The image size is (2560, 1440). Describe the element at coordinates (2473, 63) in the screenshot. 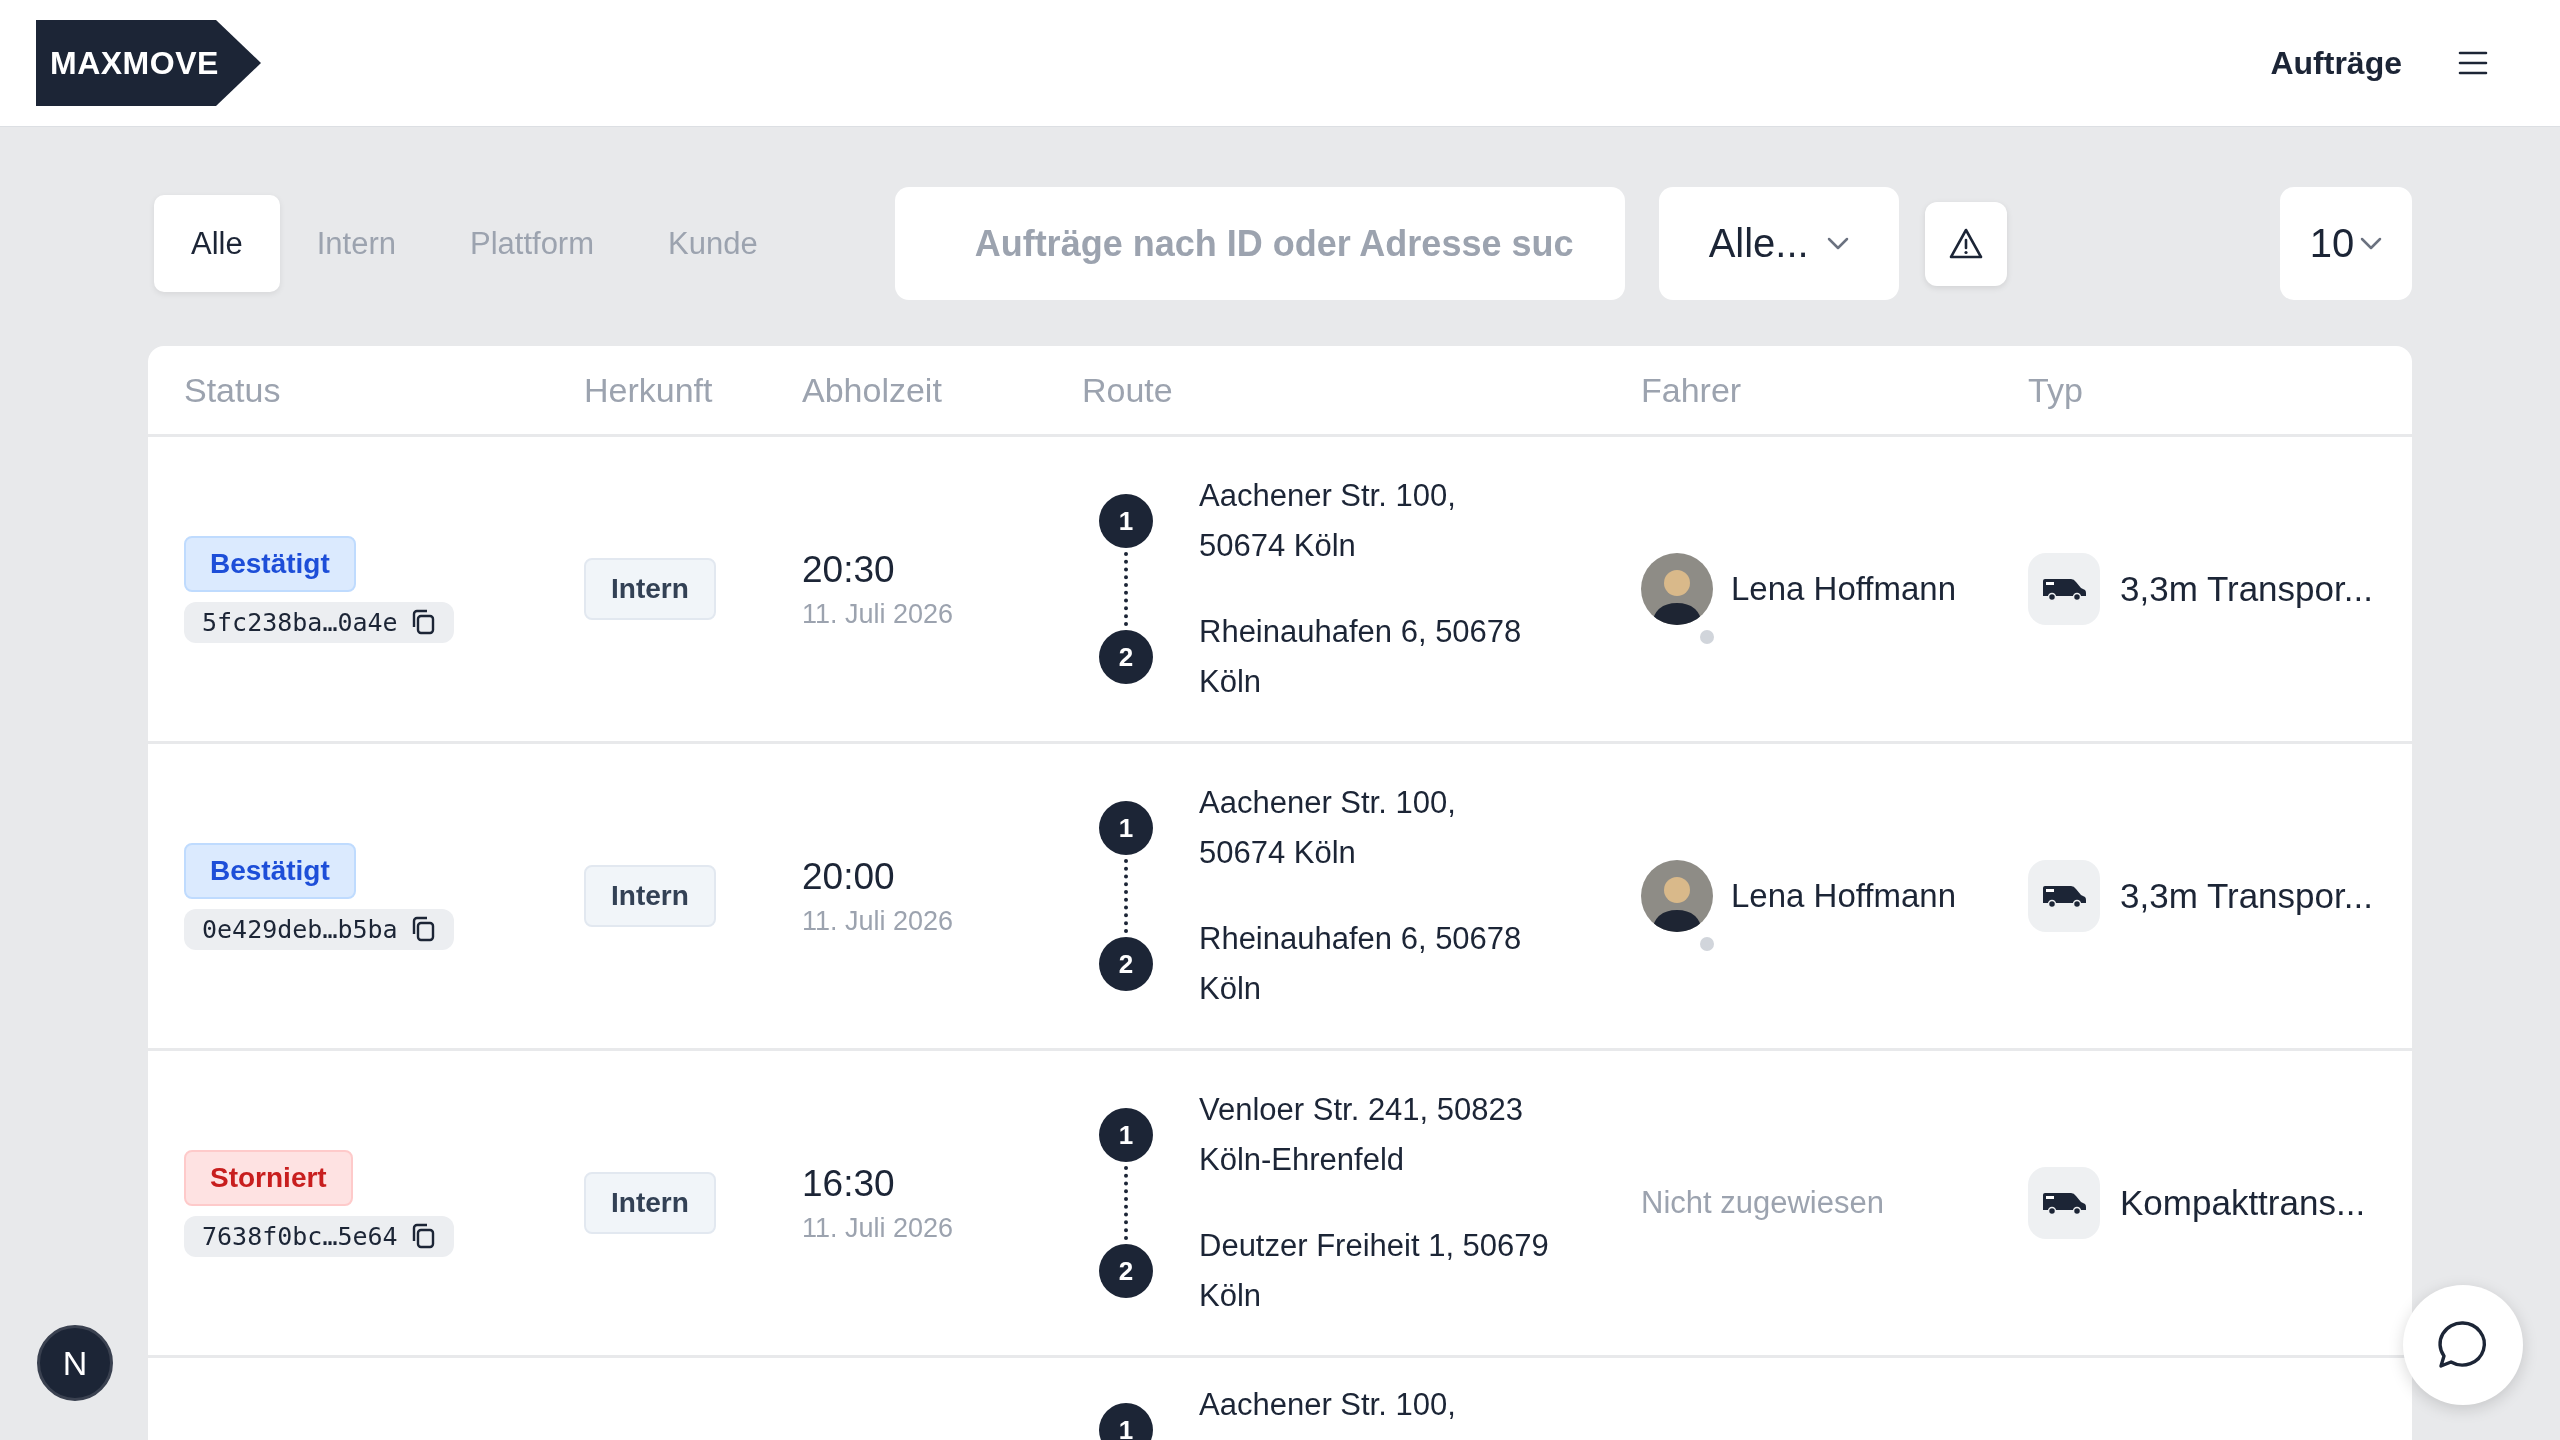

I see `menu-icon` at that location.